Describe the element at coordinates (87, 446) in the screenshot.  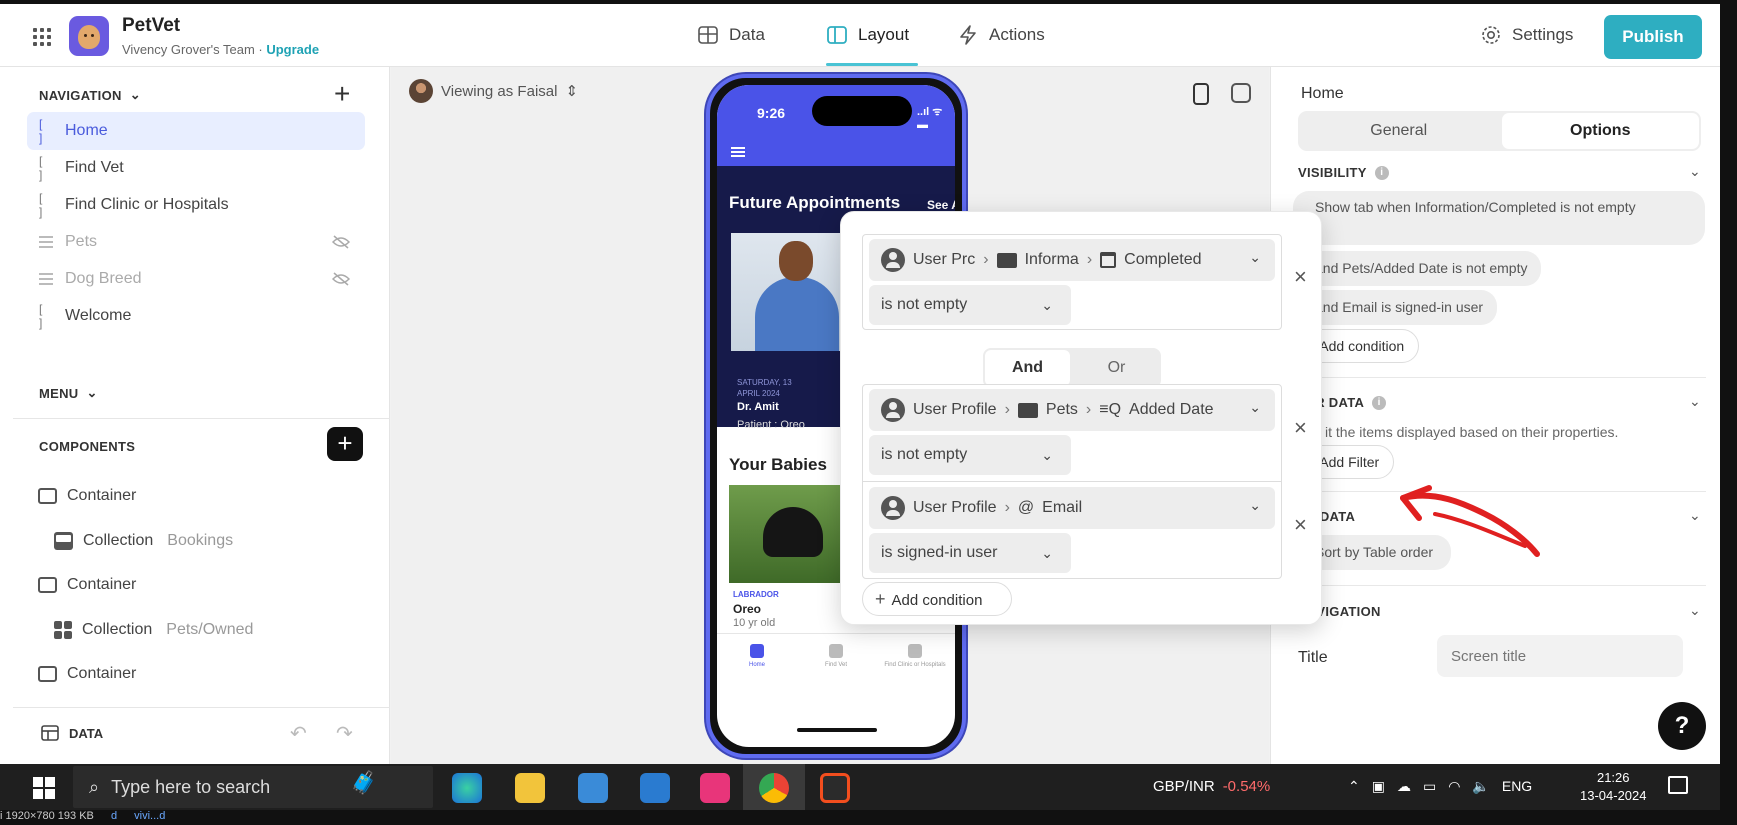
I see `components-section-header: COMPONENTS` at that location.